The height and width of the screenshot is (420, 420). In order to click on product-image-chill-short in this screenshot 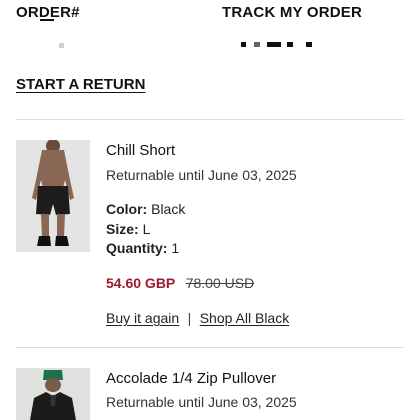, I will do `click(53, 196)`.